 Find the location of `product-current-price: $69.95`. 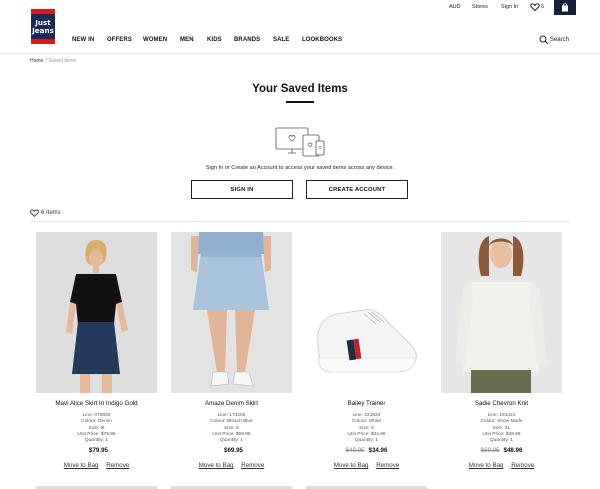

product-current-price: $69.95 is located at coordinates (233, 451).